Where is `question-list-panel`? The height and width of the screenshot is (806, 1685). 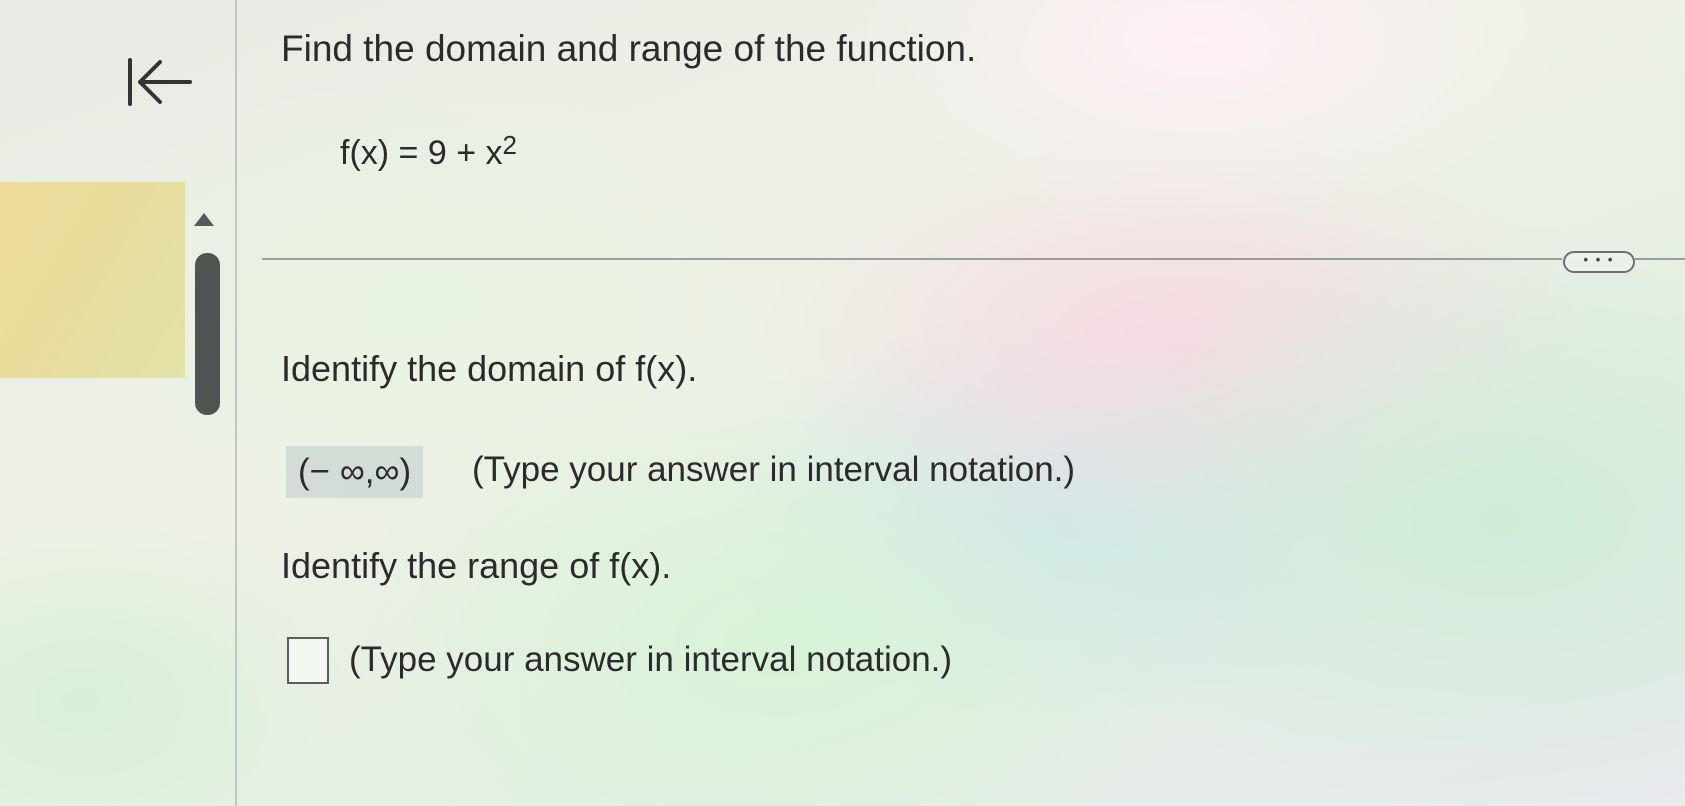
question-list-panel is located at coordinates (92, 280).